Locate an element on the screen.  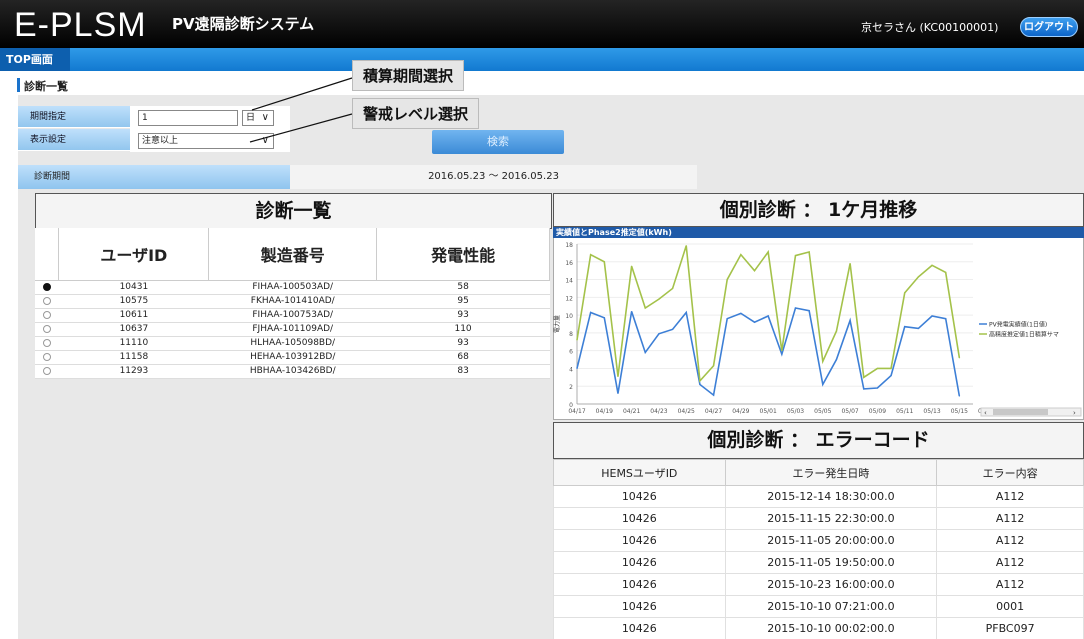
x-tick-label: 04/29 is located at coordinates (740, 411).